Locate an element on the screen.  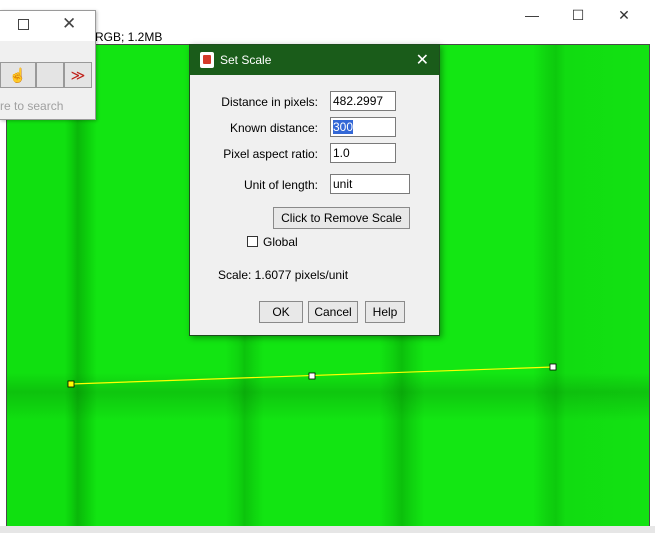
remove-scale-button: Click to Remove Scale is located at coordinates (341, 218).